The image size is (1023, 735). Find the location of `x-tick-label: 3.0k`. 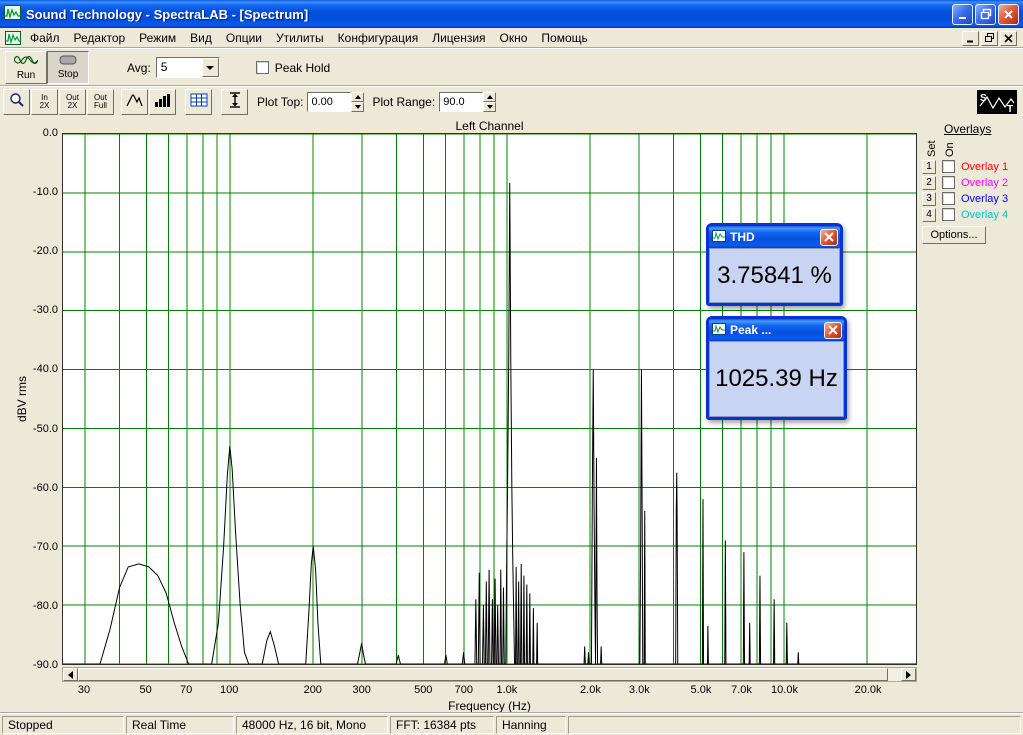

x-tick-label: 3.0k is located at coordinates (639, 690).